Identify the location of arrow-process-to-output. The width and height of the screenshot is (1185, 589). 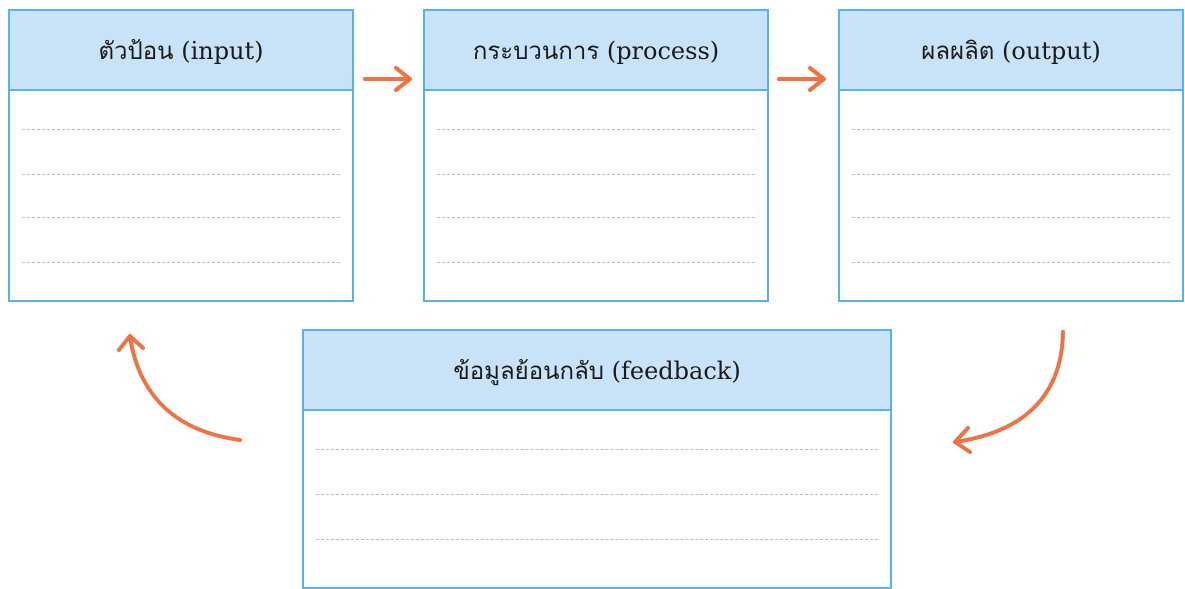
(801, 79).